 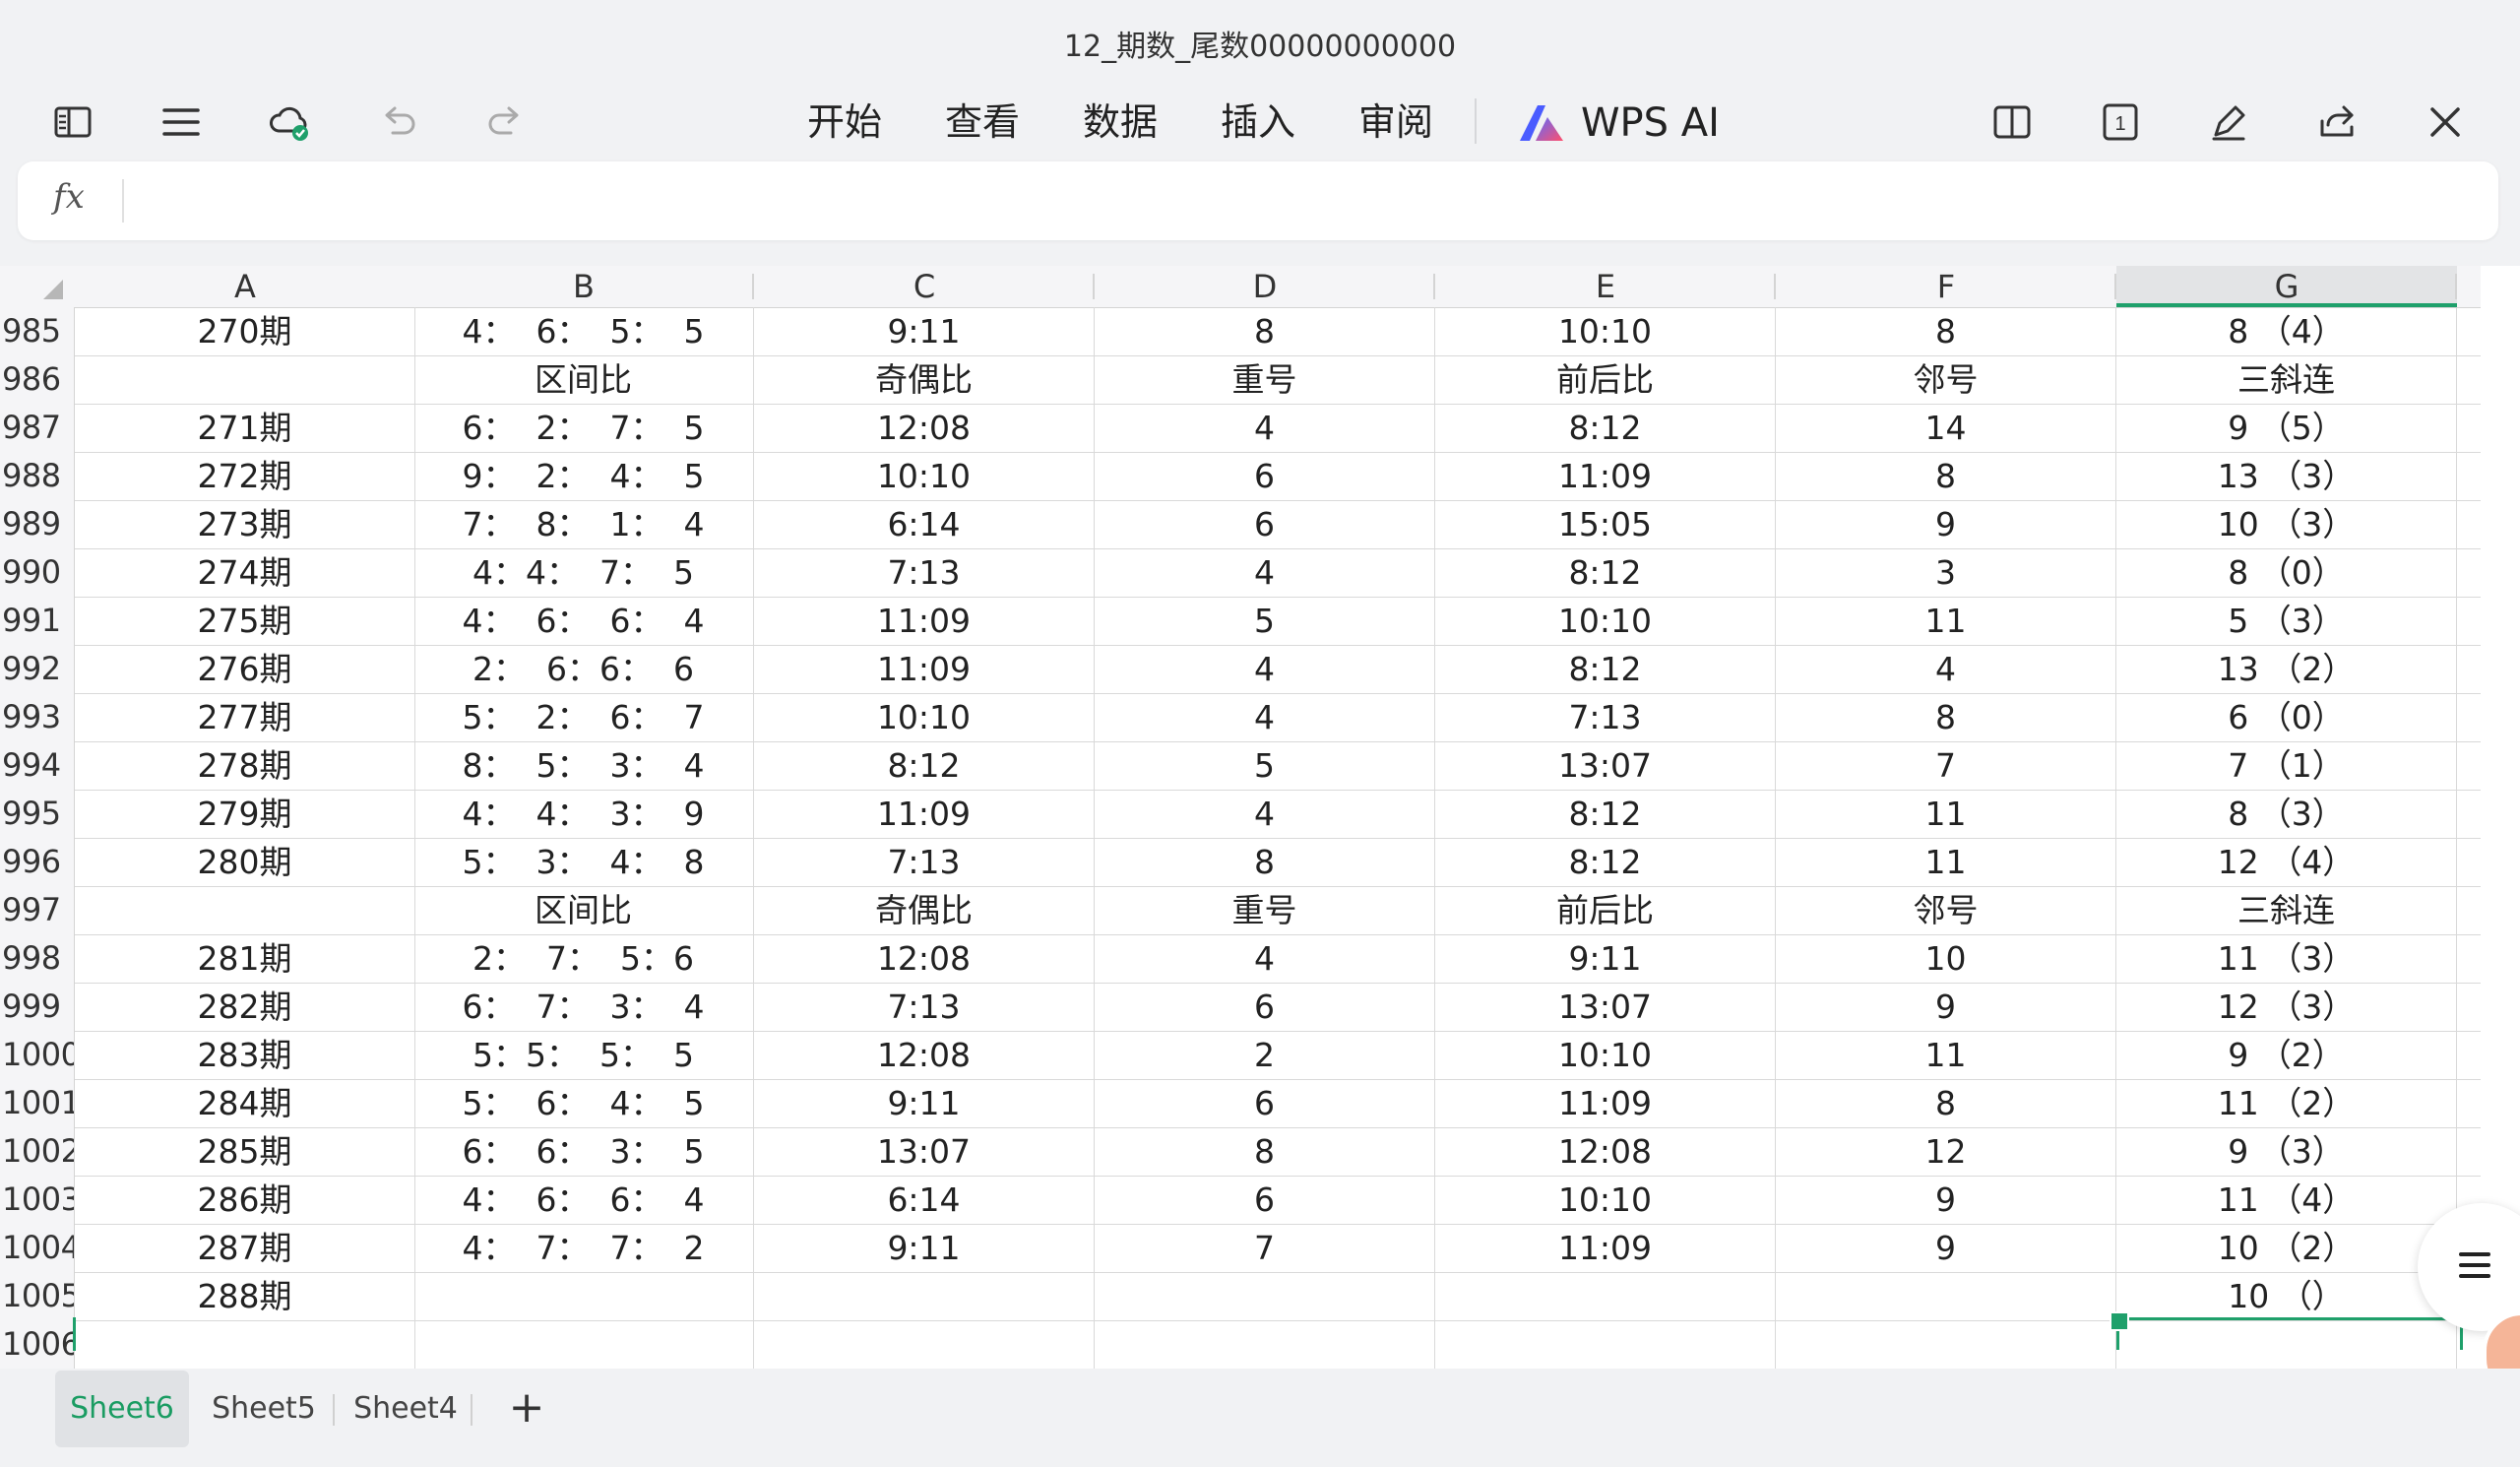 What do you see at coordinates (2286, 524) in the screenshot?
I see `cell-g-989: 10 （3）` at bounding box center [2286, 524].